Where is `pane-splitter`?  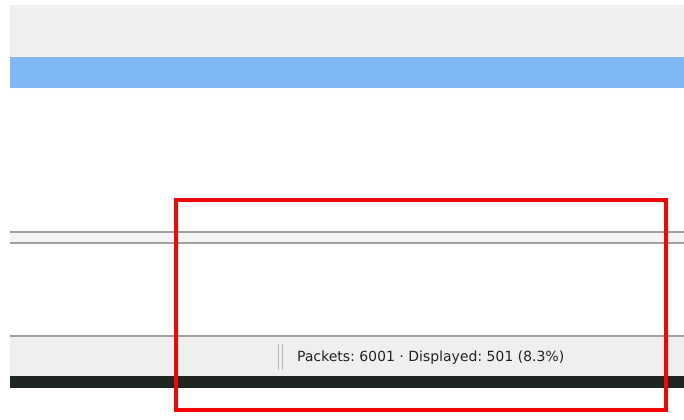 pane-splitter is located at coordinates (347, 237).